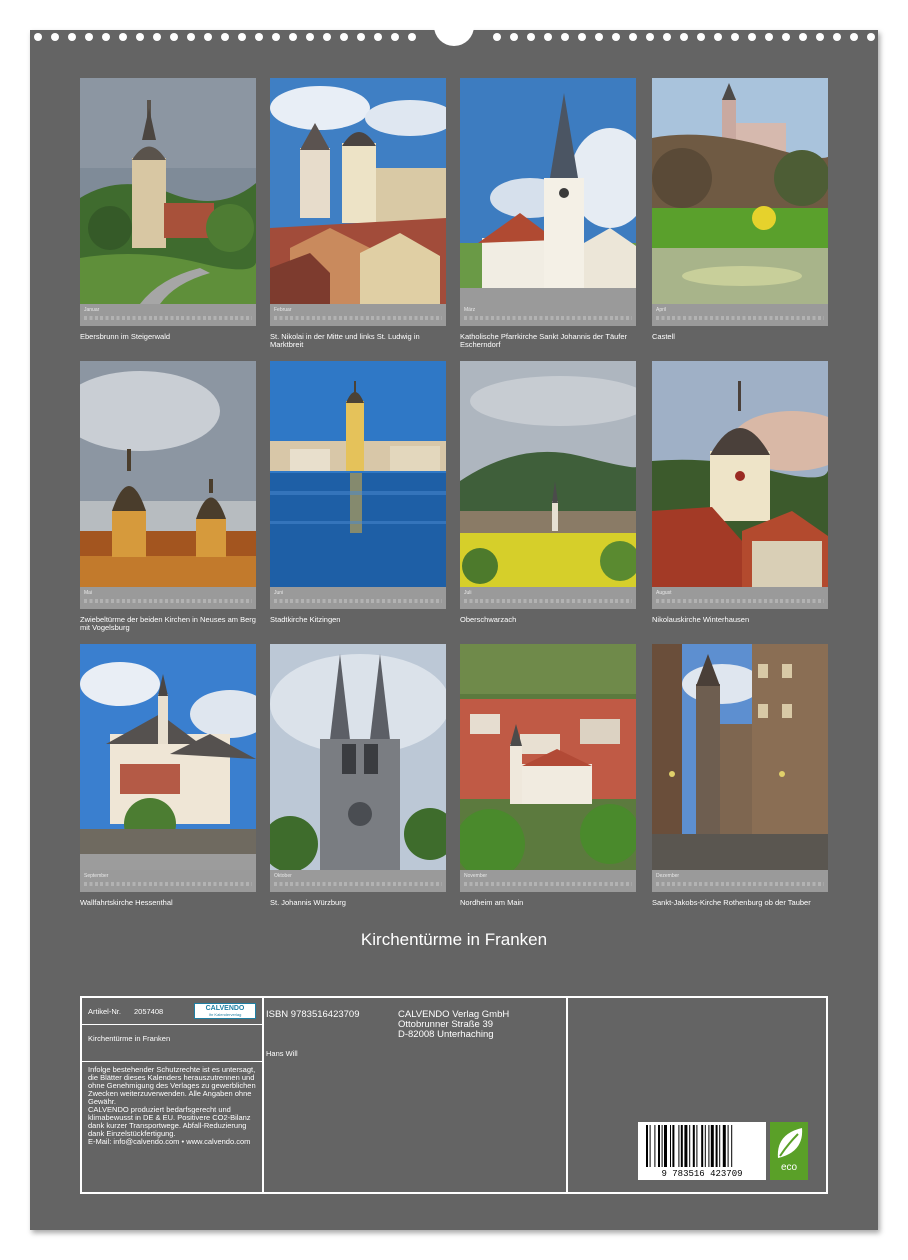 Image resolution: width=908 pixels, height=1260 pixels. I want to click on author-name: Hans Will, so click(282, 1053).